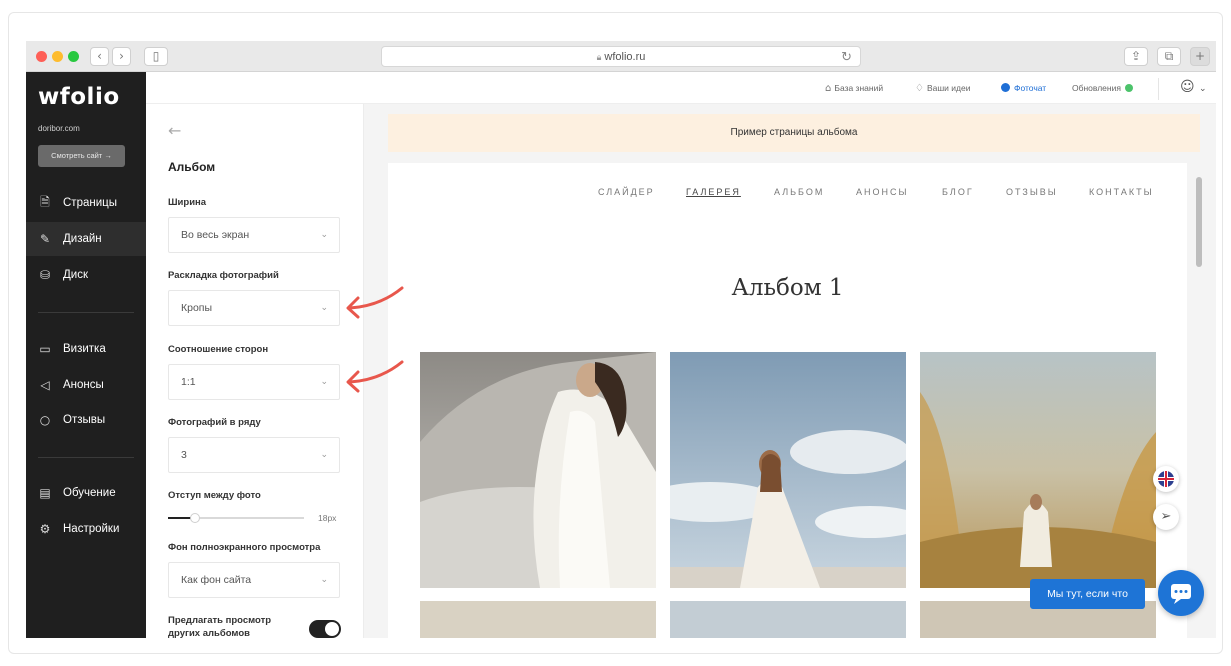 The width and height of the screenshot is (1231, 666). I want to click on menu-item-gallery: ГАЛЕРЕЯ, so click(713, 192).